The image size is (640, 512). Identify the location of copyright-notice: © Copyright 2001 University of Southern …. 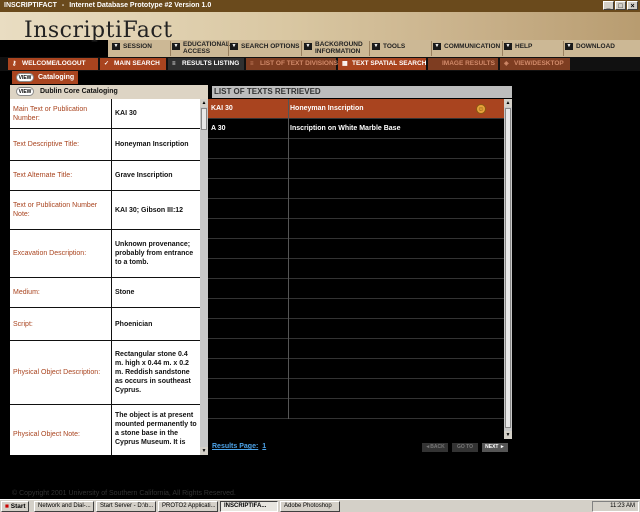
(124, 493).